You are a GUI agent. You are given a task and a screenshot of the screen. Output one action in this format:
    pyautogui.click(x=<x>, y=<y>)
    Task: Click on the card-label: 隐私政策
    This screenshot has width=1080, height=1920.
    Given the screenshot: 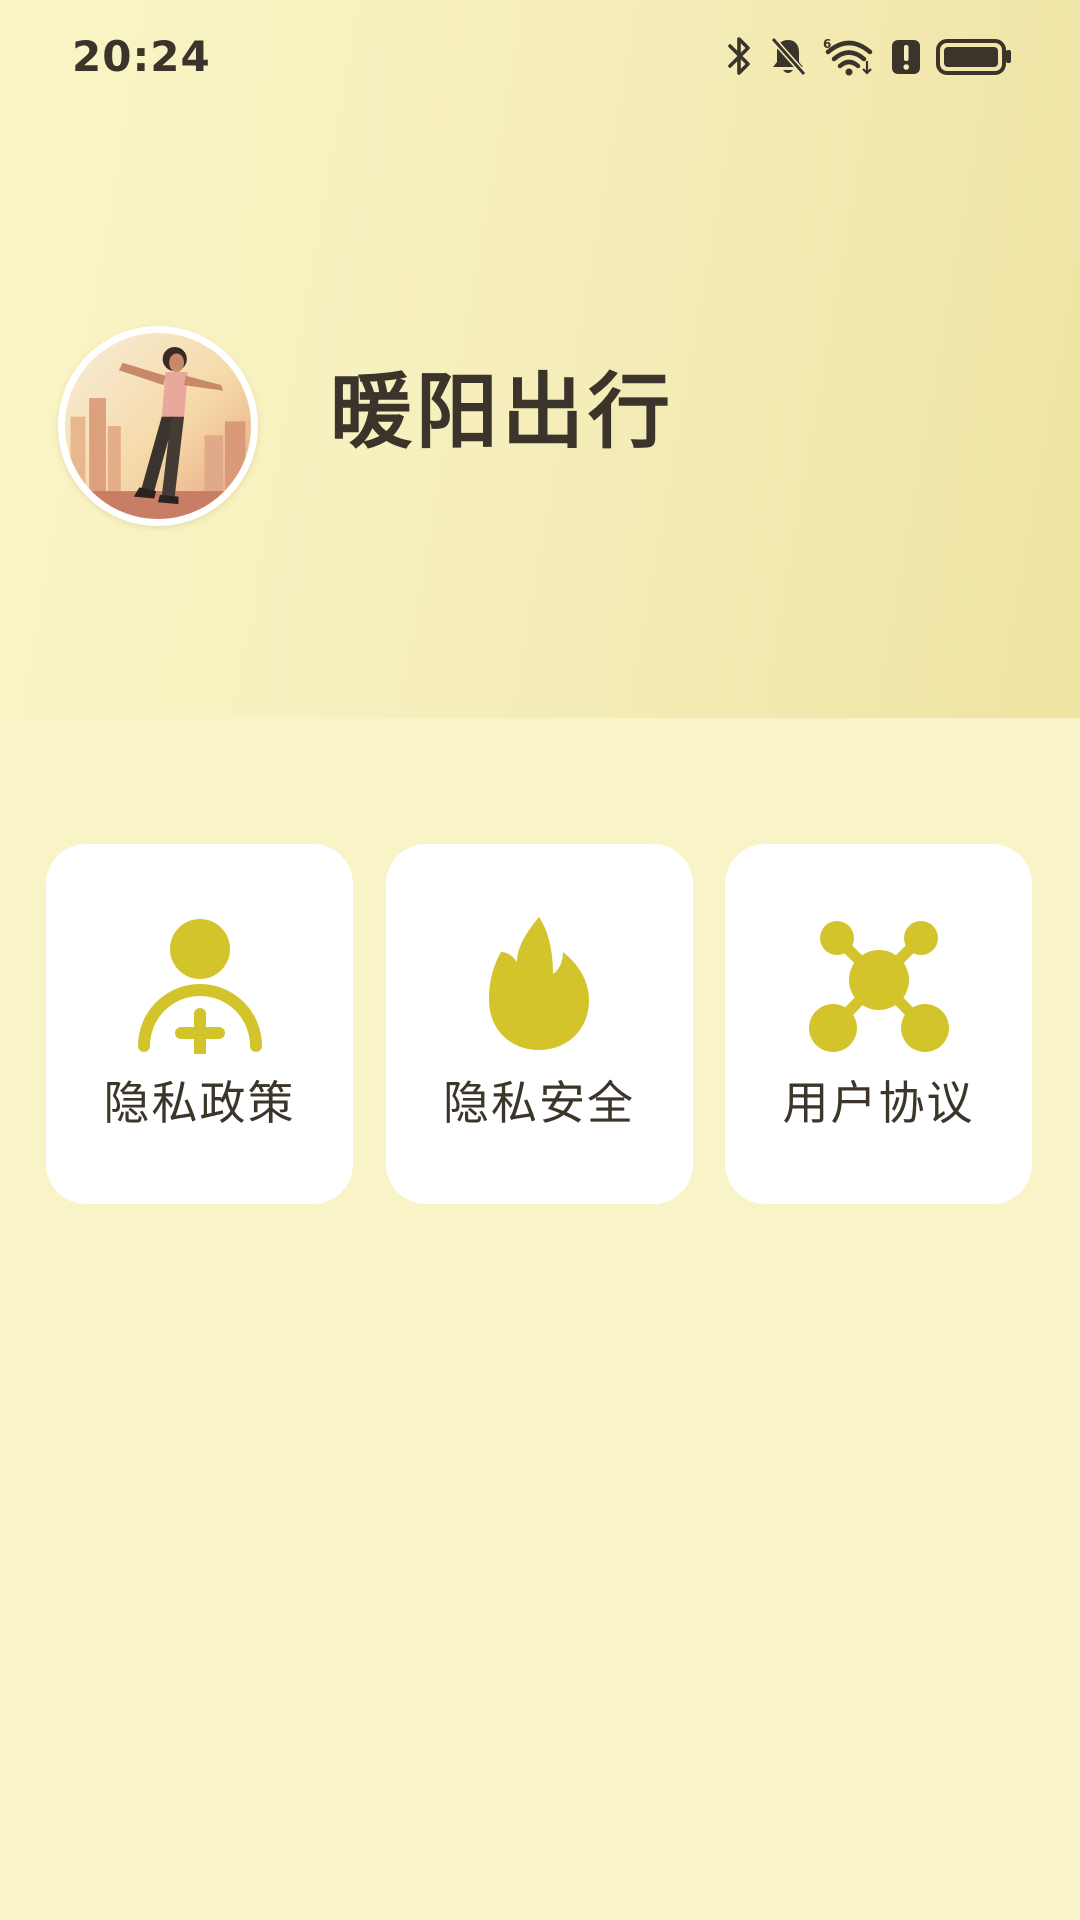 What is the action you would take?
    pyautogui.click(x=199, y=1103)
    